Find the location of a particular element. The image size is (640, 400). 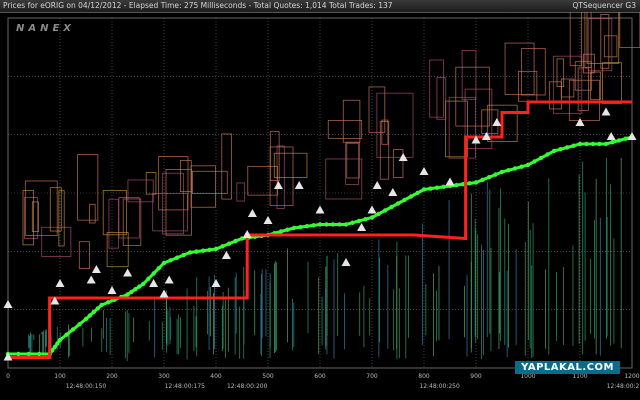

time-label: 12:48:00:150 is located at coordinates (86, 386).